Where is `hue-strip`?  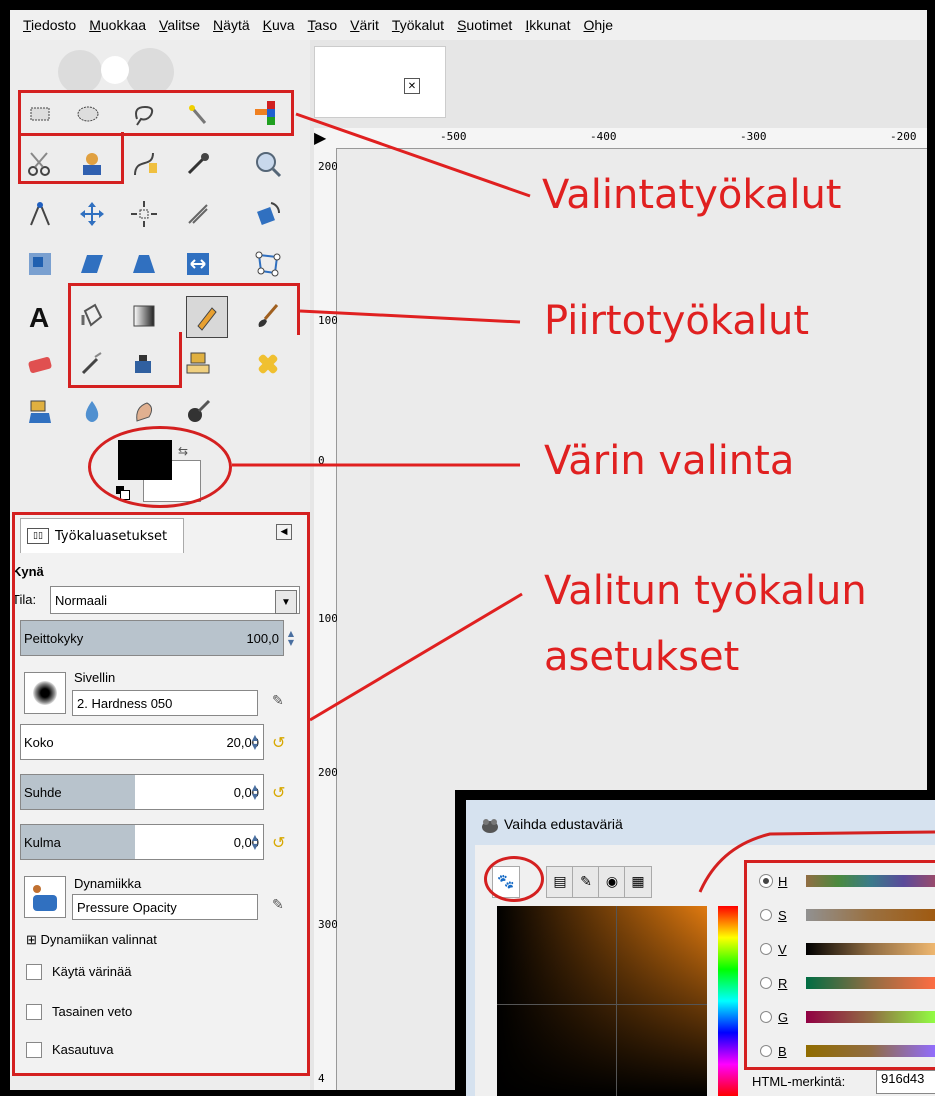
hue-strip is located at coordinates (728, 1001).